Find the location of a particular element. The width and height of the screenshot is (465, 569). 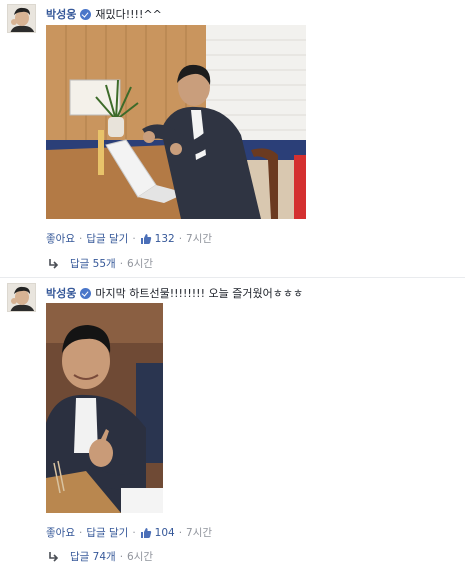

comment-actions: 좋아요 · 답글 달기 · 104 · 7시간 is located at coordinates (129, 532).